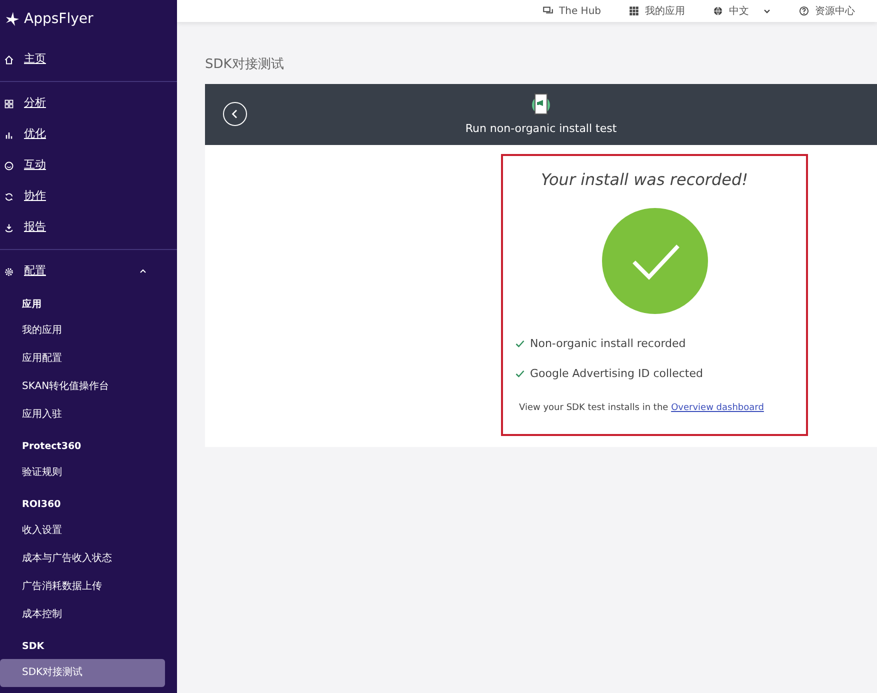  What do you see at coordinates (634, 11) in the screenshot?
I see `apps-grid-icon` at bounding box center [634, 11].